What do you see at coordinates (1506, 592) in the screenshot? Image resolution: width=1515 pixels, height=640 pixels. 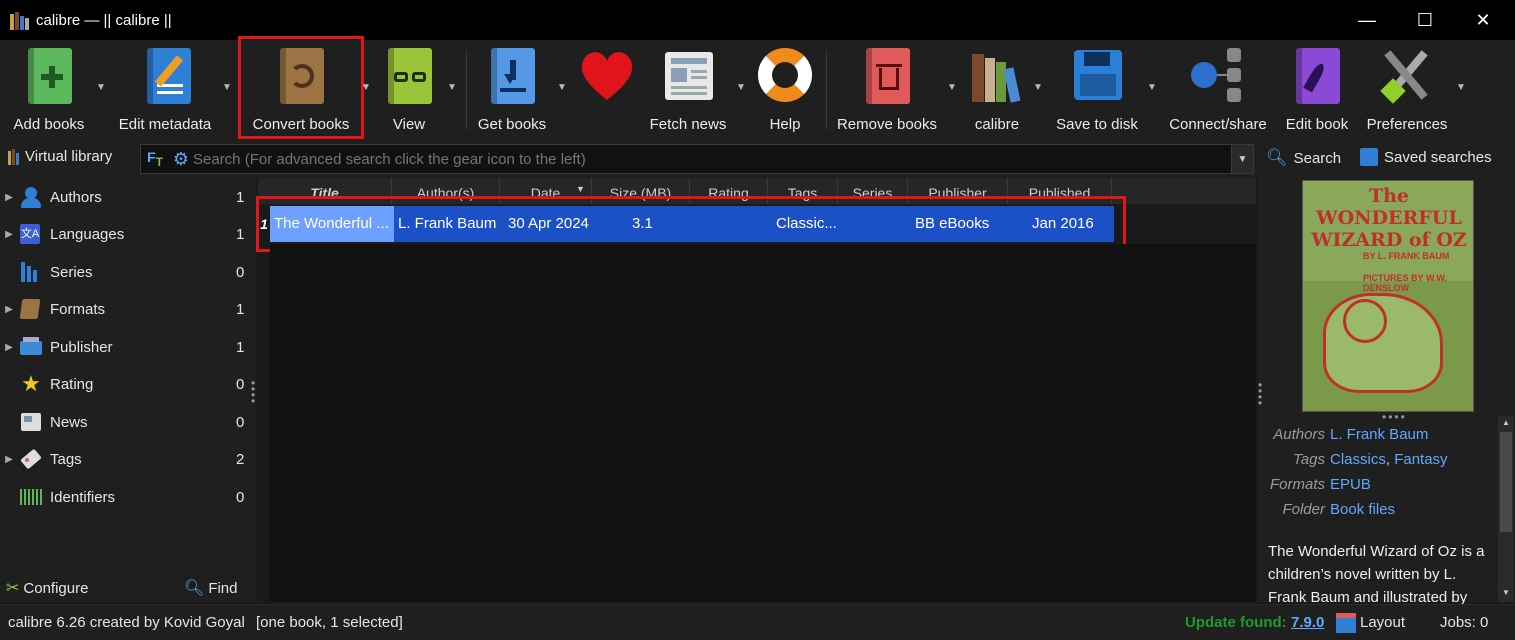 I see `scroll-down-icon: ▼` at bounding box center [1506, 592].